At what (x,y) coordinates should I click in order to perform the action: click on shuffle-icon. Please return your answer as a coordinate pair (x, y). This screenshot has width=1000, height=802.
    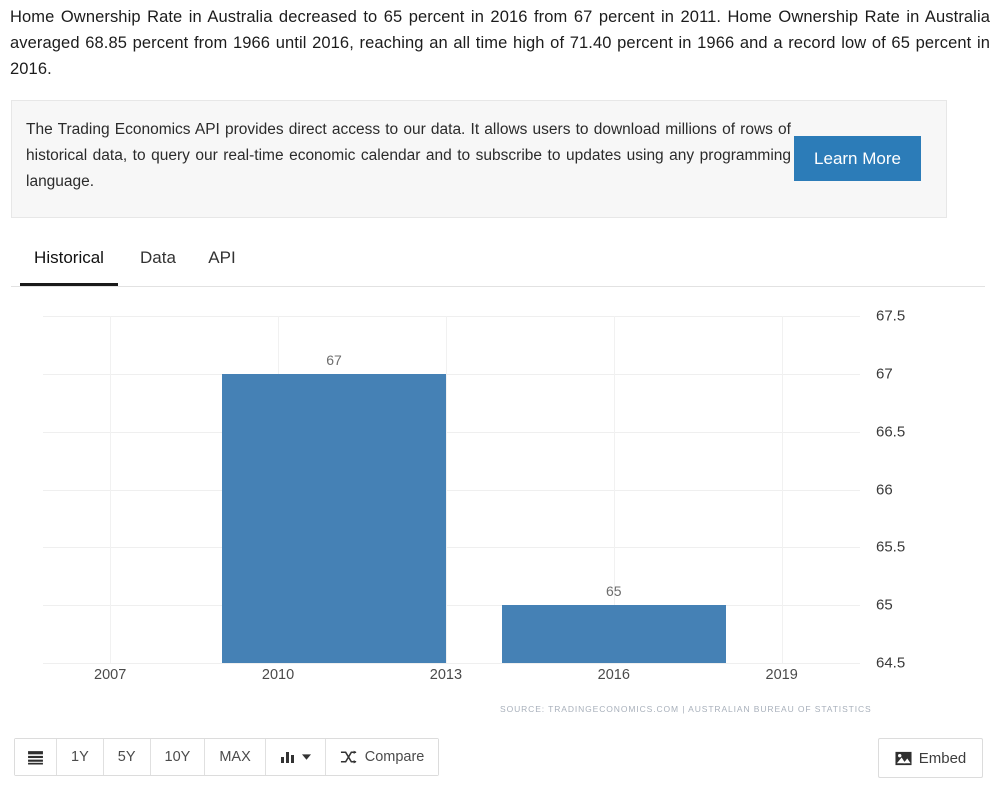
    Looking at the image, I should click on (348, 757).